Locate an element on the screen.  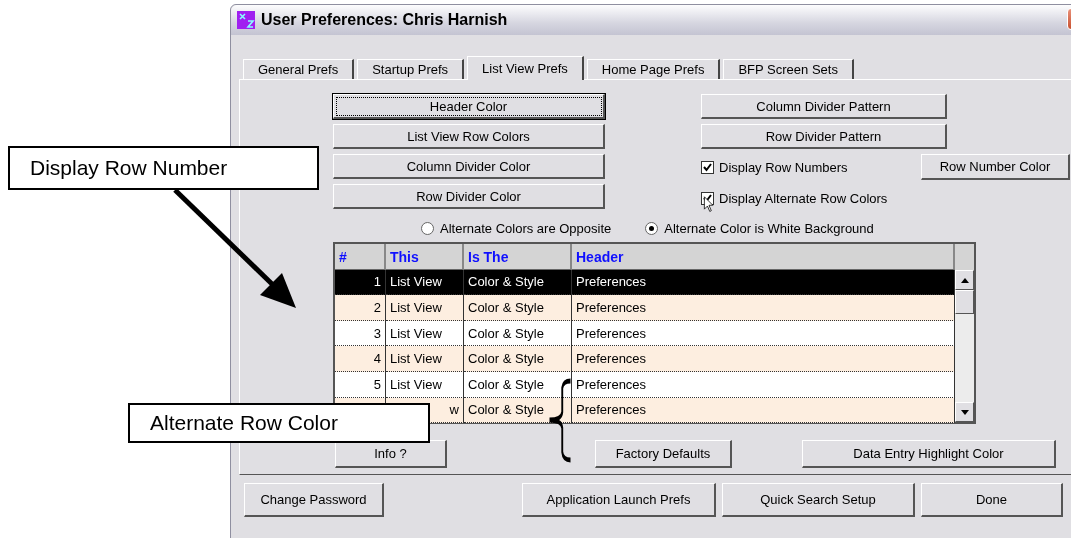
callout-label: Display Row Number is located at coordinates (163, 168).